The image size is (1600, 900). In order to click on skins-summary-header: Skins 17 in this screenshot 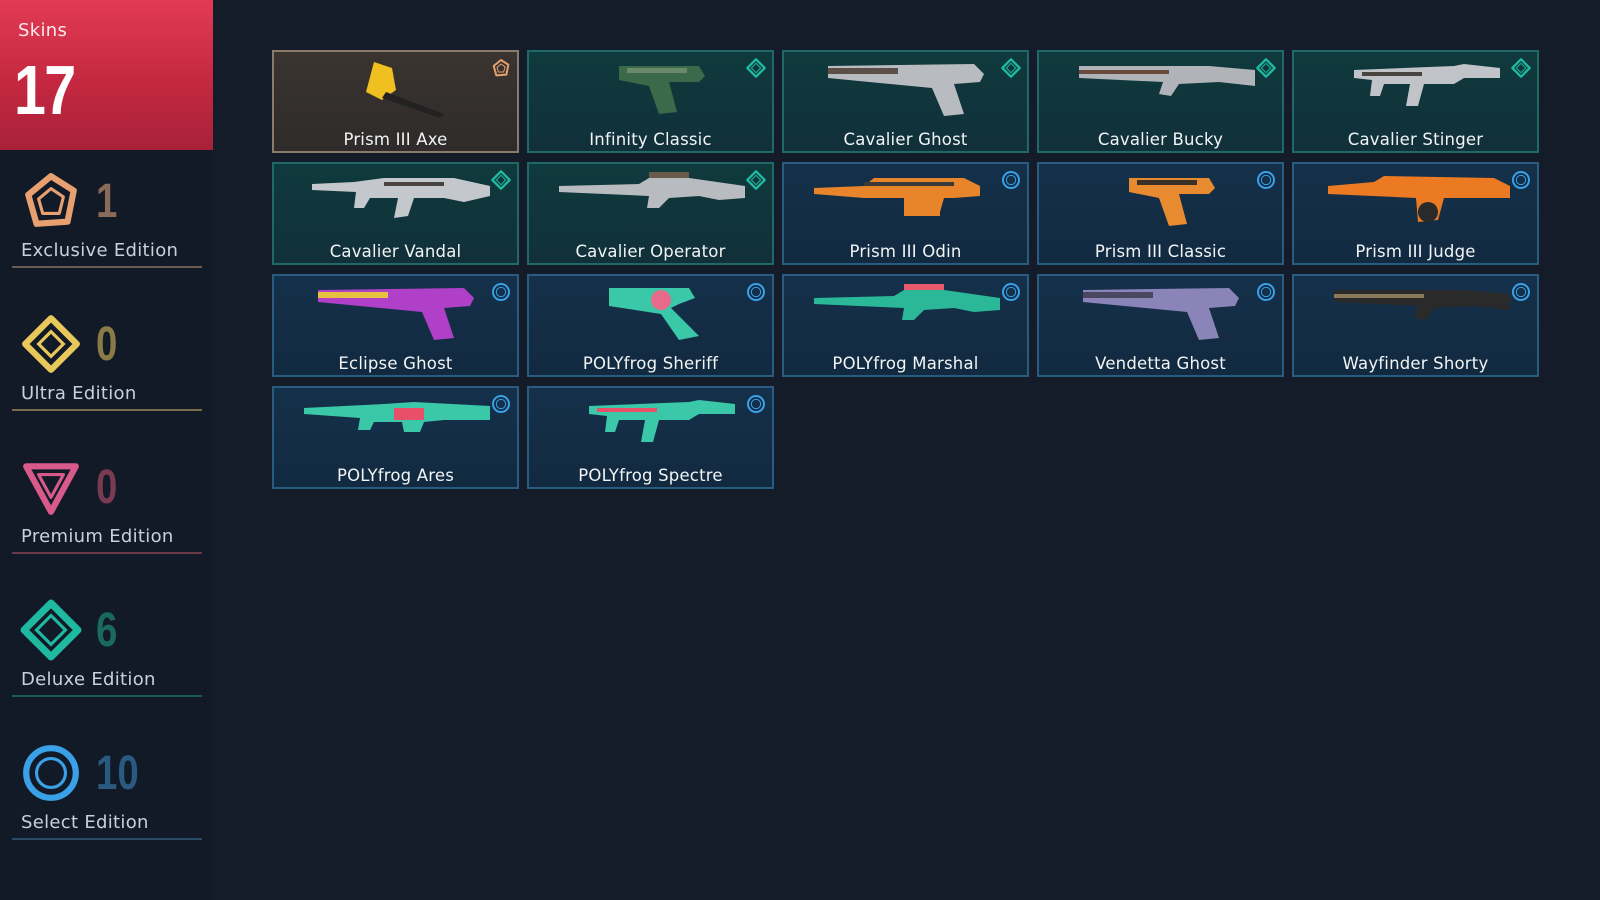, I will do `click(106, 75)`.